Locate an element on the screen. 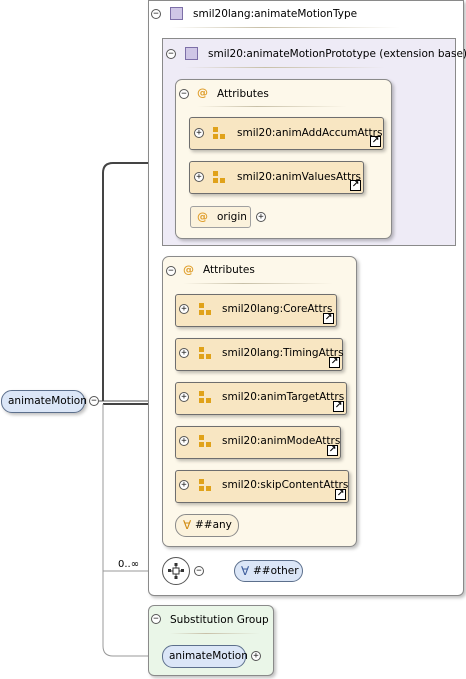 This screenshot has height=679, width=466. group-label: smil20:animModeAttrs is located at coordinates (281, 441).